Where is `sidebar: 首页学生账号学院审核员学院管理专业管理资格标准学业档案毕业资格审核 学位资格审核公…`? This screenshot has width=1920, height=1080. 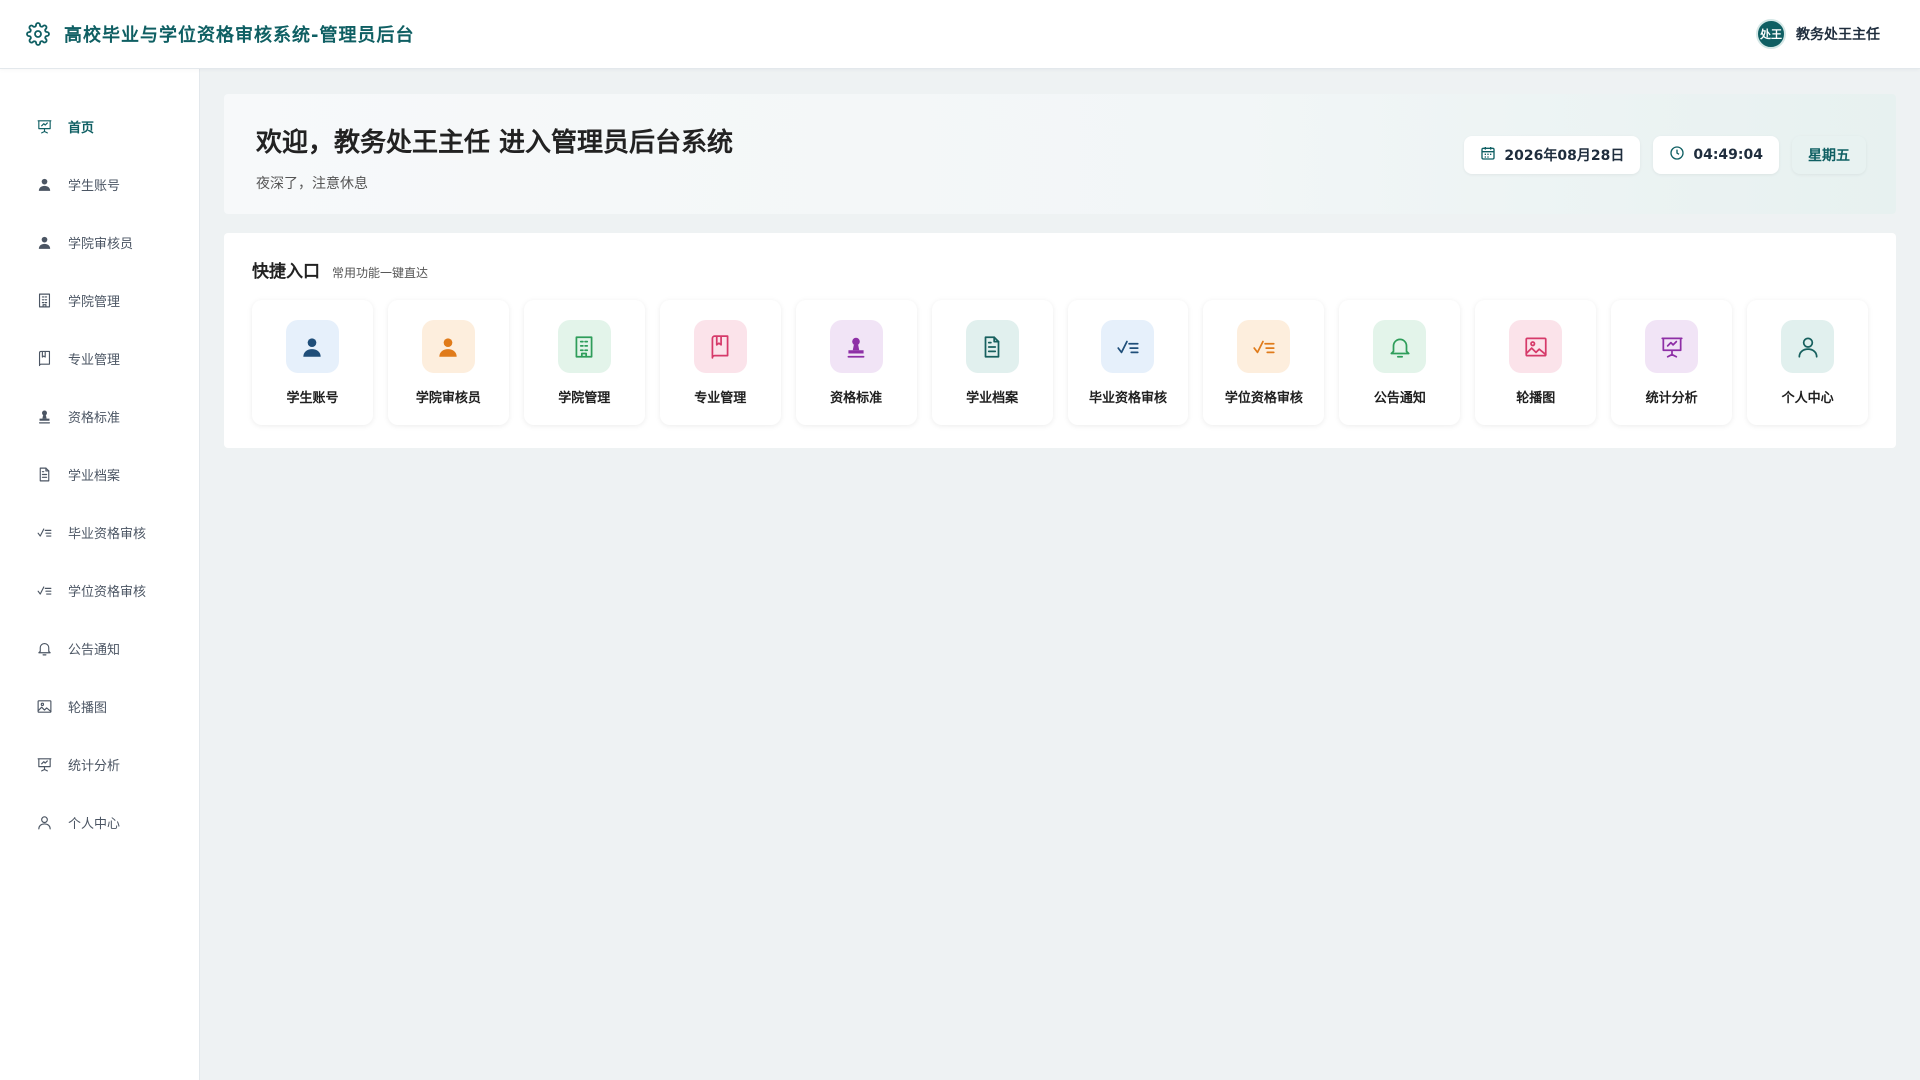 sidebar: 首页学生账号学院审核员学院管理专业管理资格标准学业档案毕业资格审核 学位资格审核公… is located at coordinates (100, 574).